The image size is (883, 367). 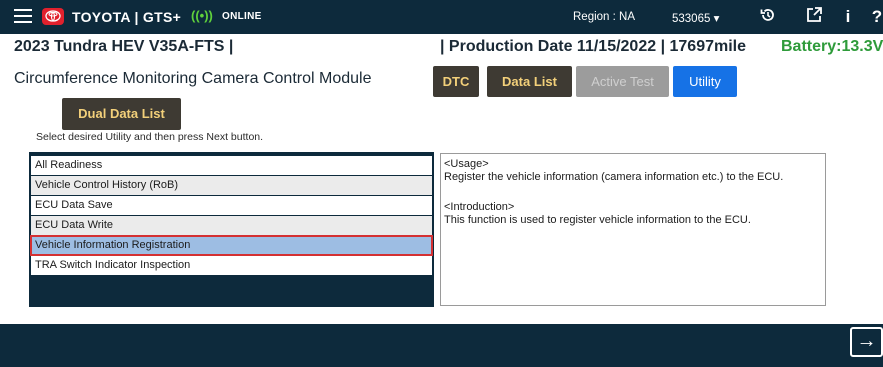 I want to click on utility-item-control-history: Vehicle Control History (RoB), so click(x=231, y=185).